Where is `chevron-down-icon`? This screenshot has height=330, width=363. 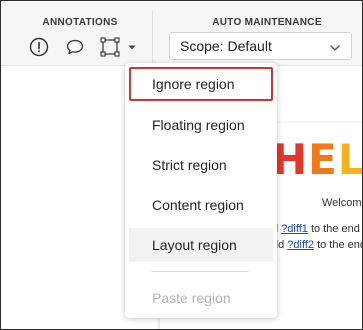
chevron-down-icon is located at coordinates (335, 49).